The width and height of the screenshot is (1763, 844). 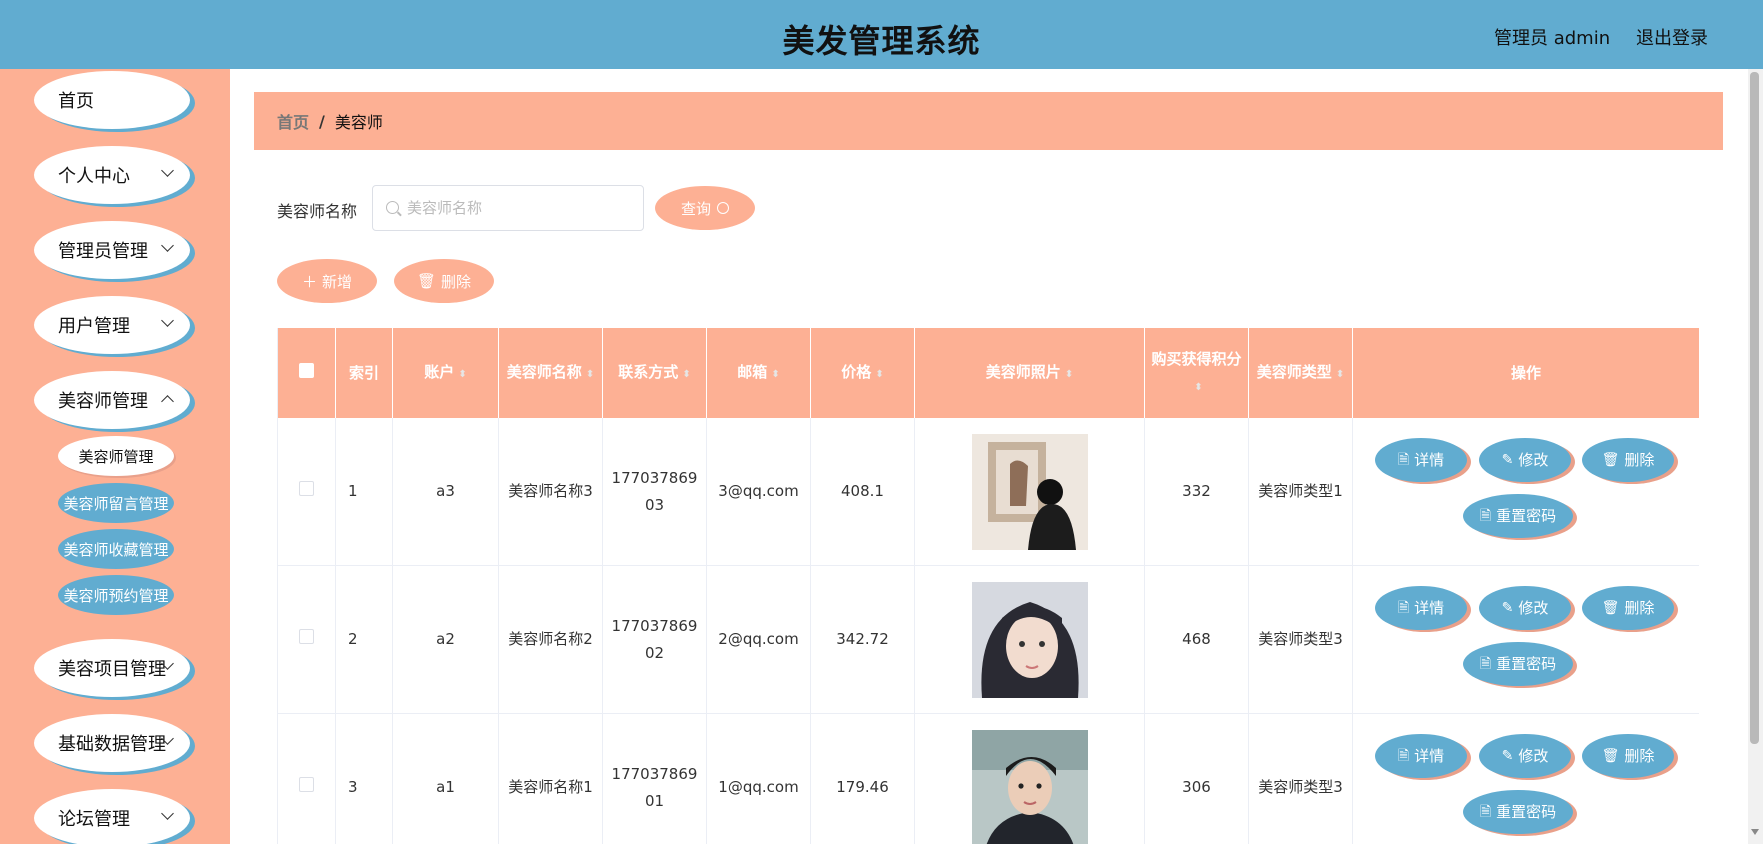 What do you see at coordinates (1755, 832) in the screenshot?
I see `scroll-down-arrow-icon` at bounding box center [1755, 832].